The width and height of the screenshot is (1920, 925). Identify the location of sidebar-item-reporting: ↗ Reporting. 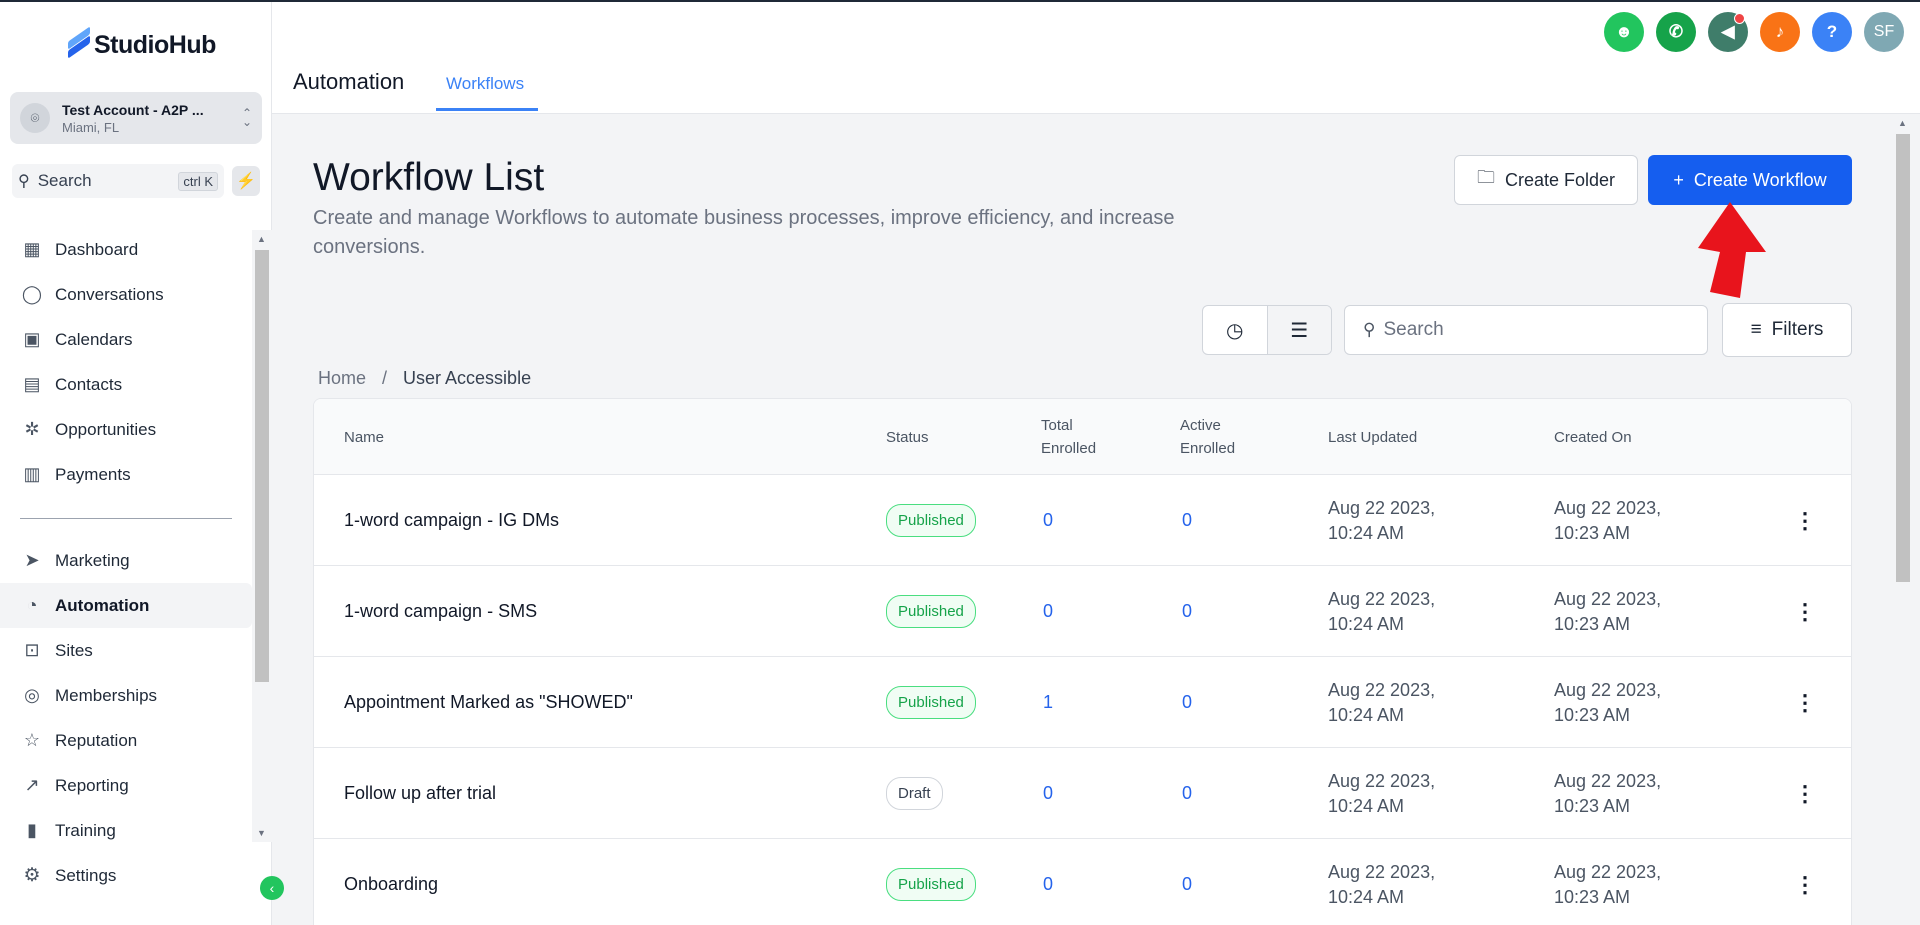
(126, 785).